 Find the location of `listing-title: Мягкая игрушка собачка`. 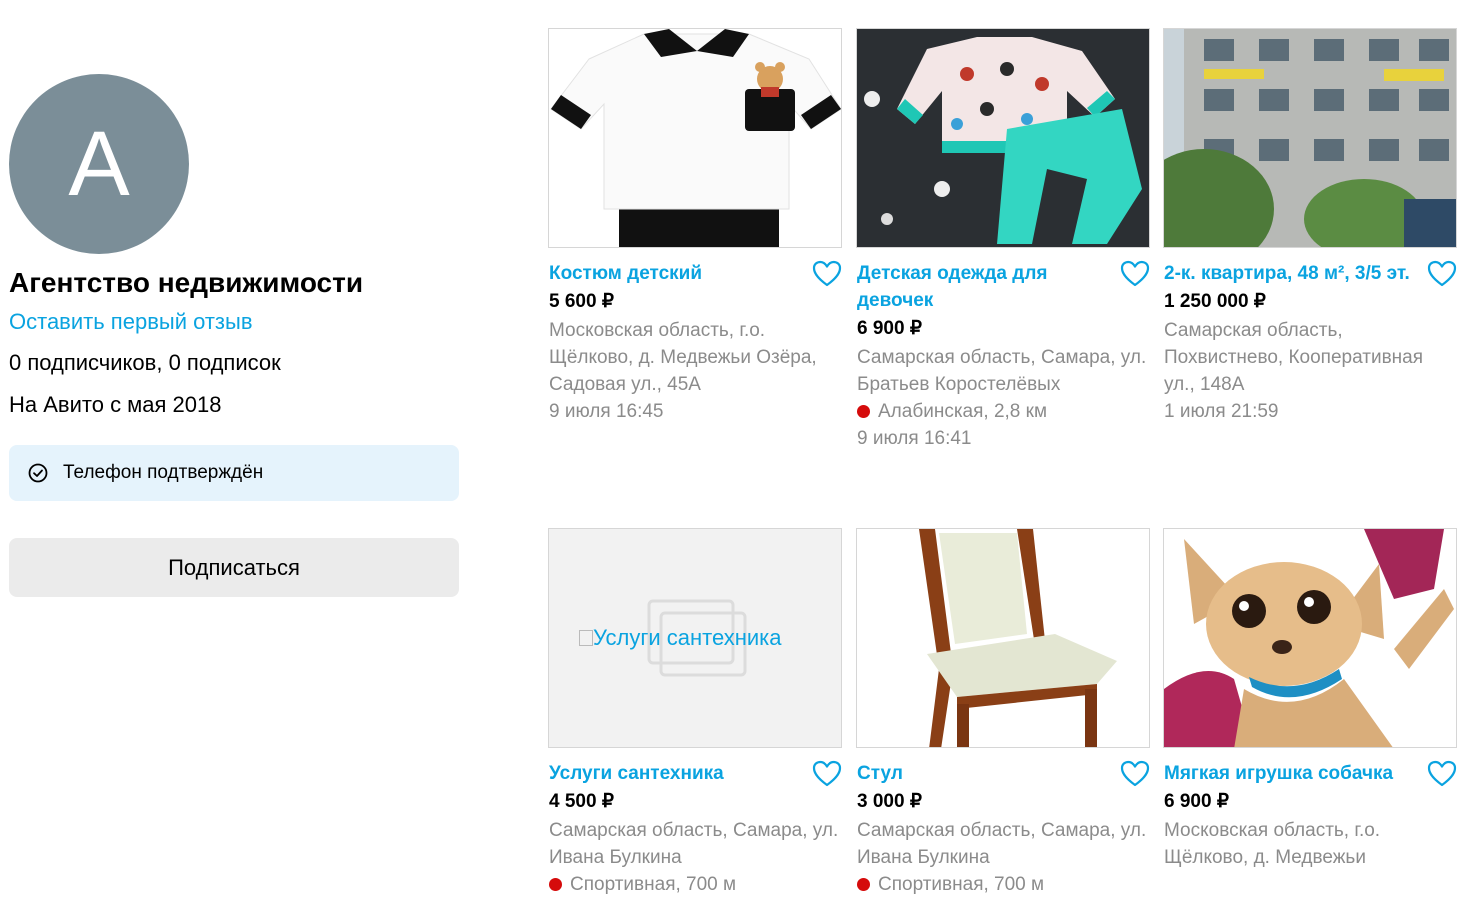

listing-title: Мягкая игрушка собачка is located at coordinates (1288, 773).